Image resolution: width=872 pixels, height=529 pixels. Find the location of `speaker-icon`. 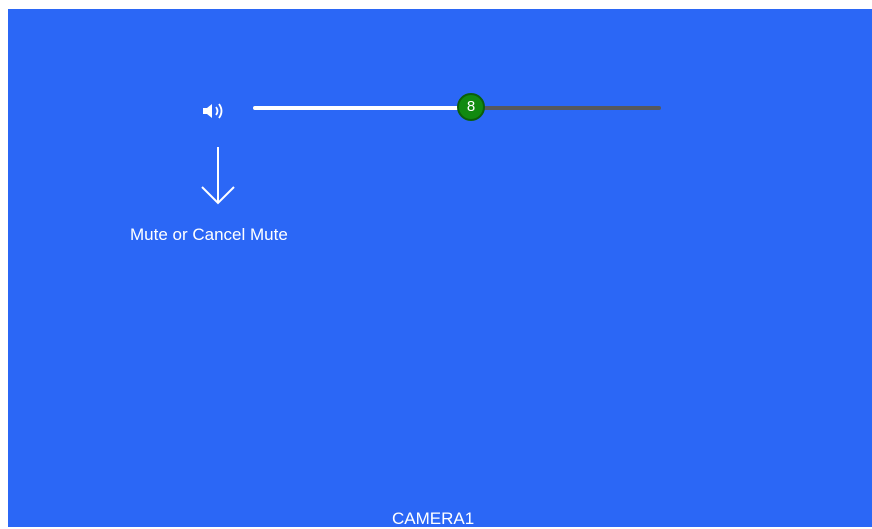

speaker-icon is located at coordinates (214, 111).